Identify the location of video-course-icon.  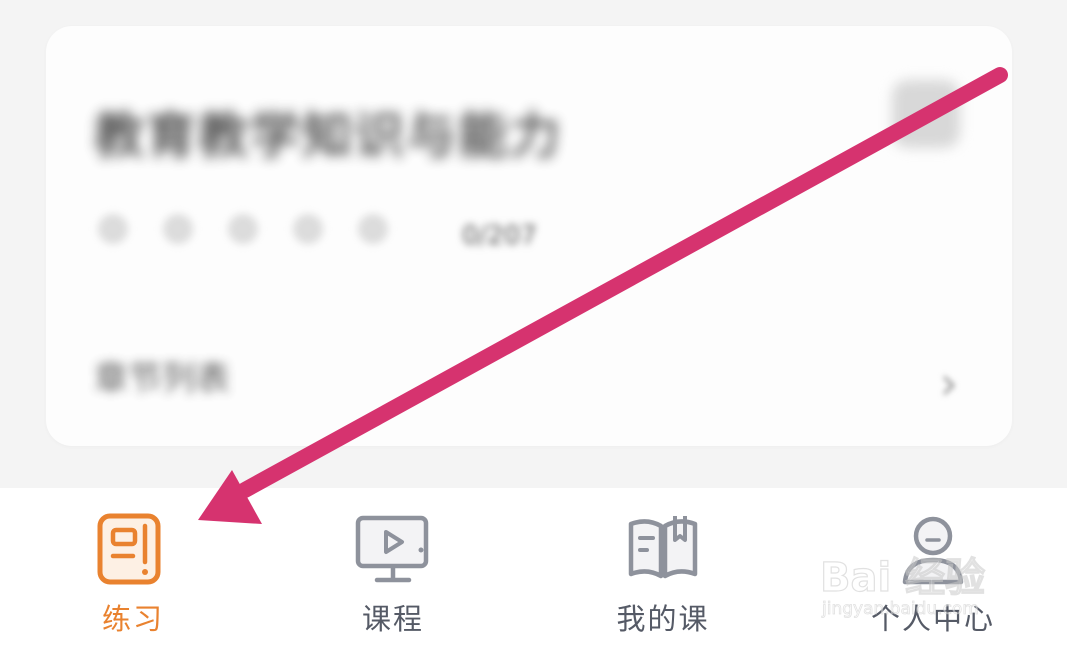
(392, 549).